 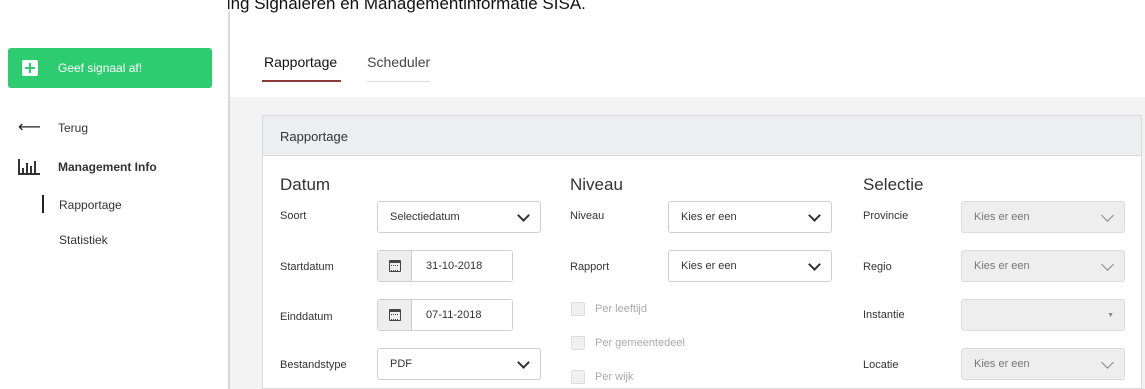 I want to click on regio-value: Kies er een, so click(x=1002, y=266).